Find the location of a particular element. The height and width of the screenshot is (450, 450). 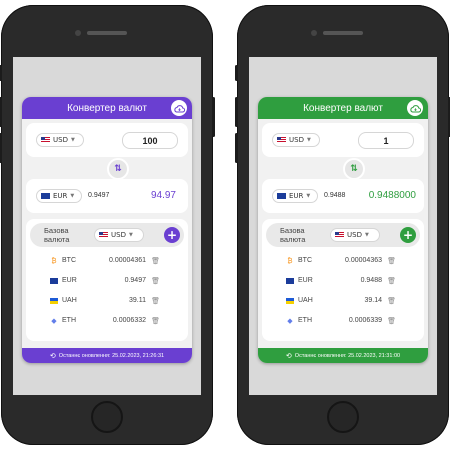

last-update-text: Останнє оновлення: 25.02.2023, 21:26:31 is located at coordinates (111, 355).